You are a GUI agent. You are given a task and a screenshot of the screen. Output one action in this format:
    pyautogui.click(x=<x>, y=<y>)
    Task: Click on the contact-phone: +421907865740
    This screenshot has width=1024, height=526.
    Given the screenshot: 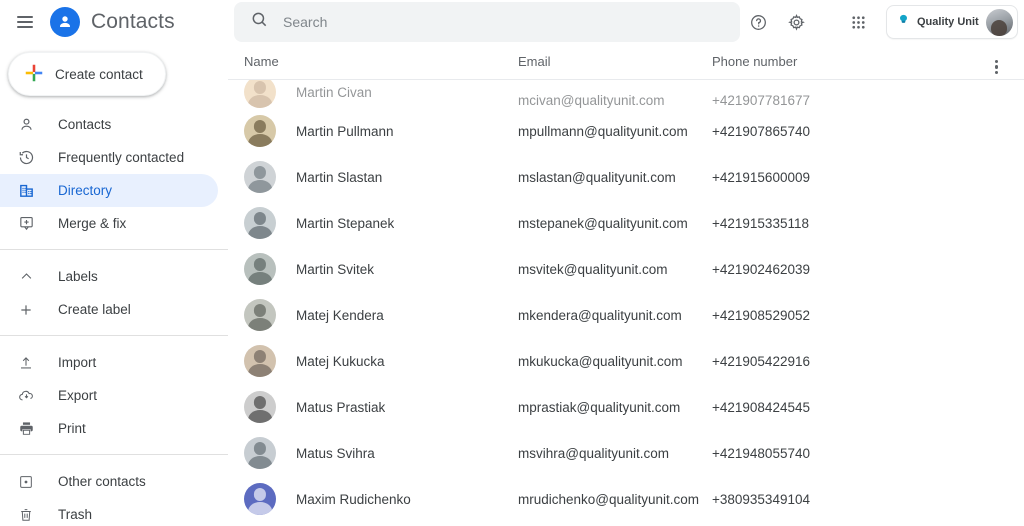 What is the action you would take?
    pyautogui.click(x=761, y=131)
    